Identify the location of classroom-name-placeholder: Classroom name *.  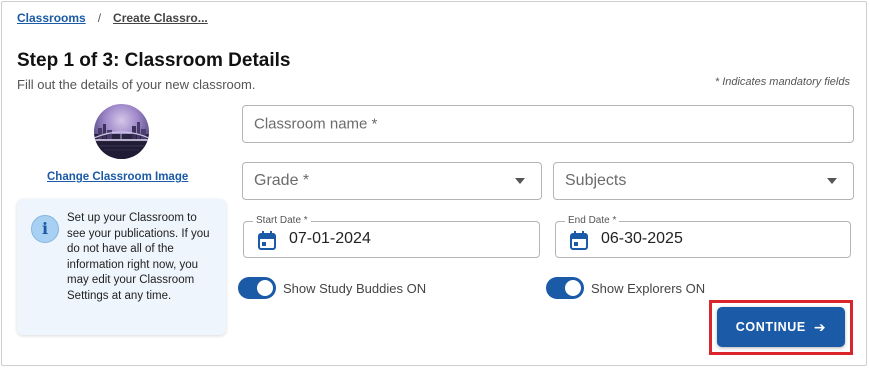
(316, 124).